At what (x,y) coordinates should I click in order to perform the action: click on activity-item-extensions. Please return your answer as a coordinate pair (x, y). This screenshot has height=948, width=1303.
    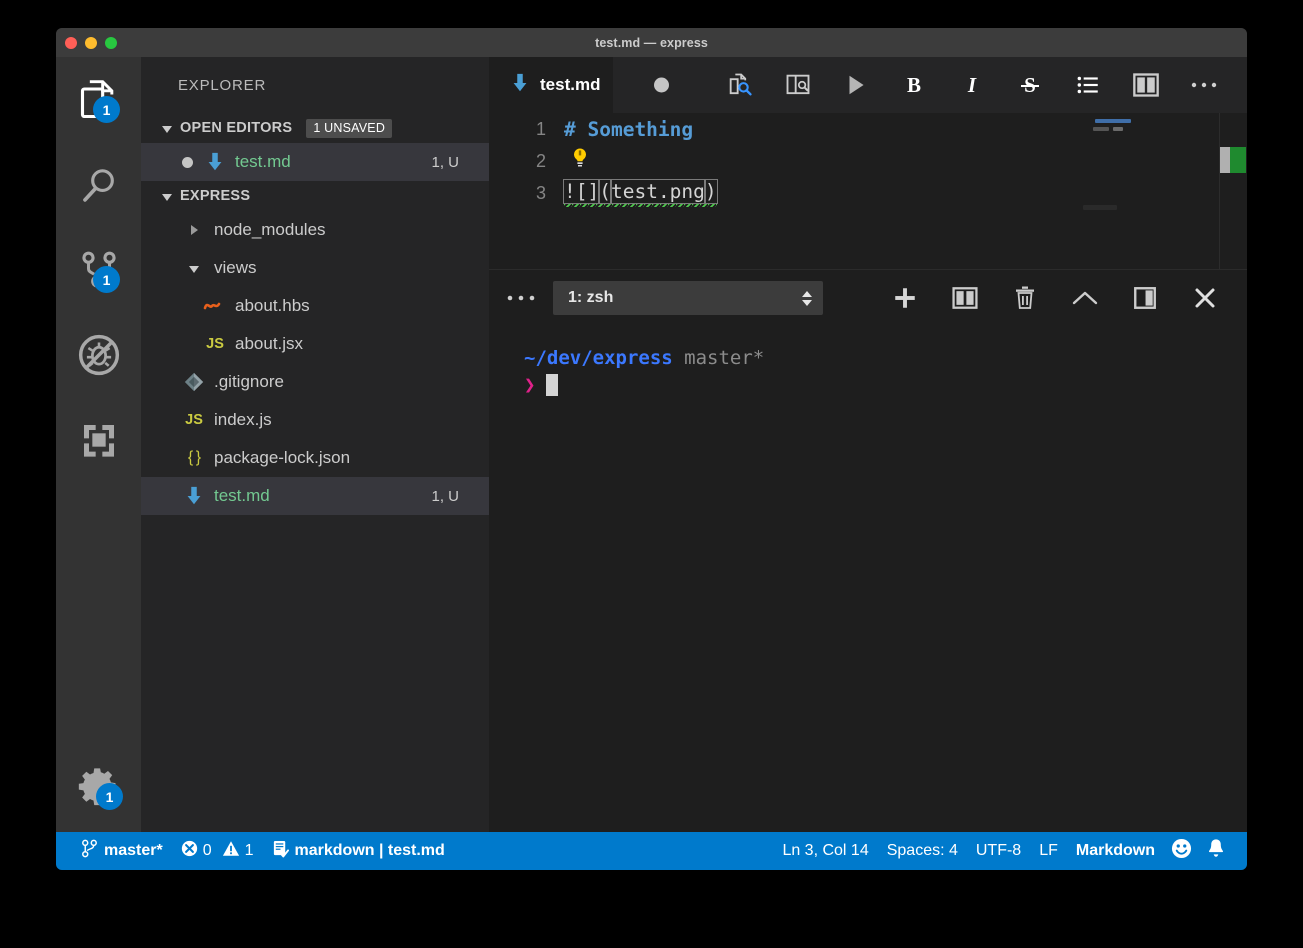
    Looking at the image, I should click on (98, 439).